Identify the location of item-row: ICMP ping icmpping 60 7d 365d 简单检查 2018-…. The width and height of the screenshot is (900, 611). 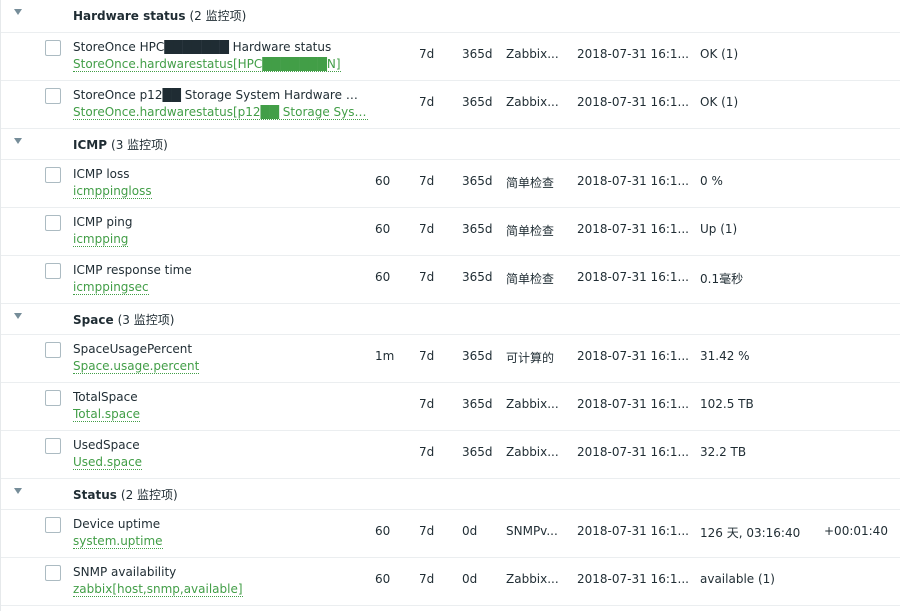
(450, 232).